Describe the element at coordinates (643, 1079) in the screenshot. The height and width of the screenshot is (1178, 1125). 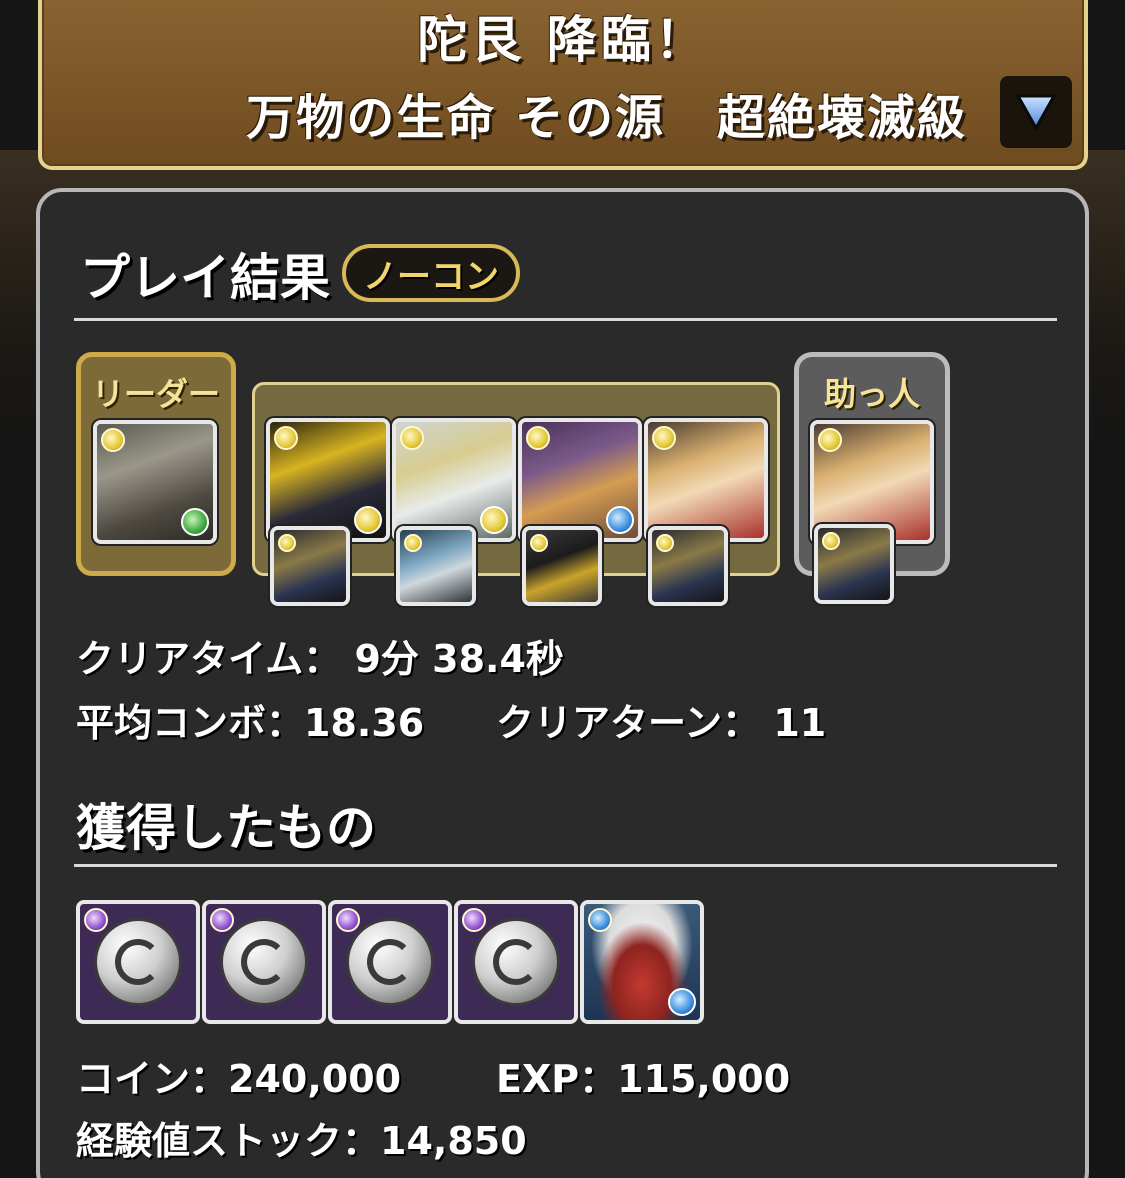
I see `exp-amount: EXP：115,000` at that location.